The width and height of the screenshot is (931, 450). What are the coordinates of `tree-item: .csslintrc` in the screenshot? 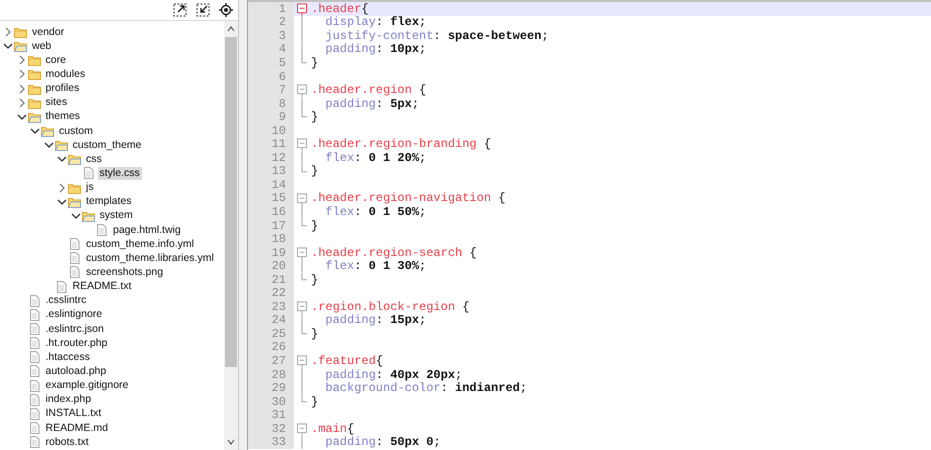 It's located at (66, 301).